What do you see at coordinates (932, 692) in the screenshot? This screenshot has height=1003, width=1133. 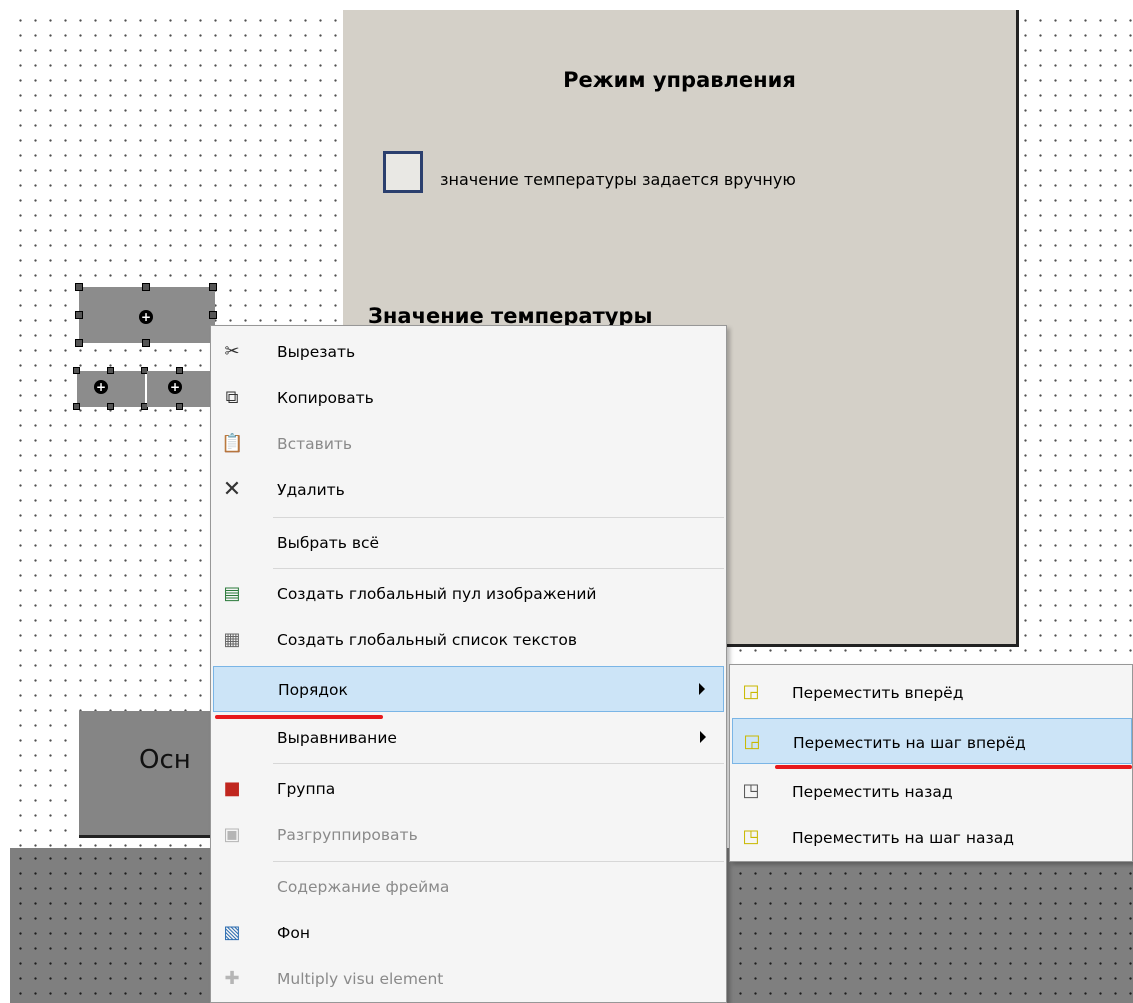 I see `submenu-item-bring-to-front: ◲ Переместить вперёд` at bounding box center [932, 692].